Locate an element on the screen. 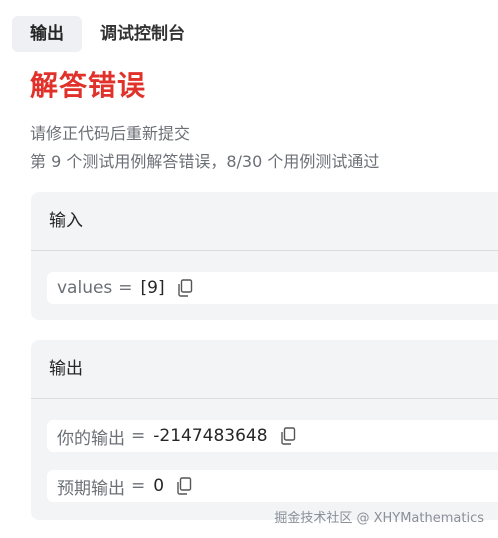 The image size is (498, 538). field-label: 你的输出 is located at coordinates (91, 438).